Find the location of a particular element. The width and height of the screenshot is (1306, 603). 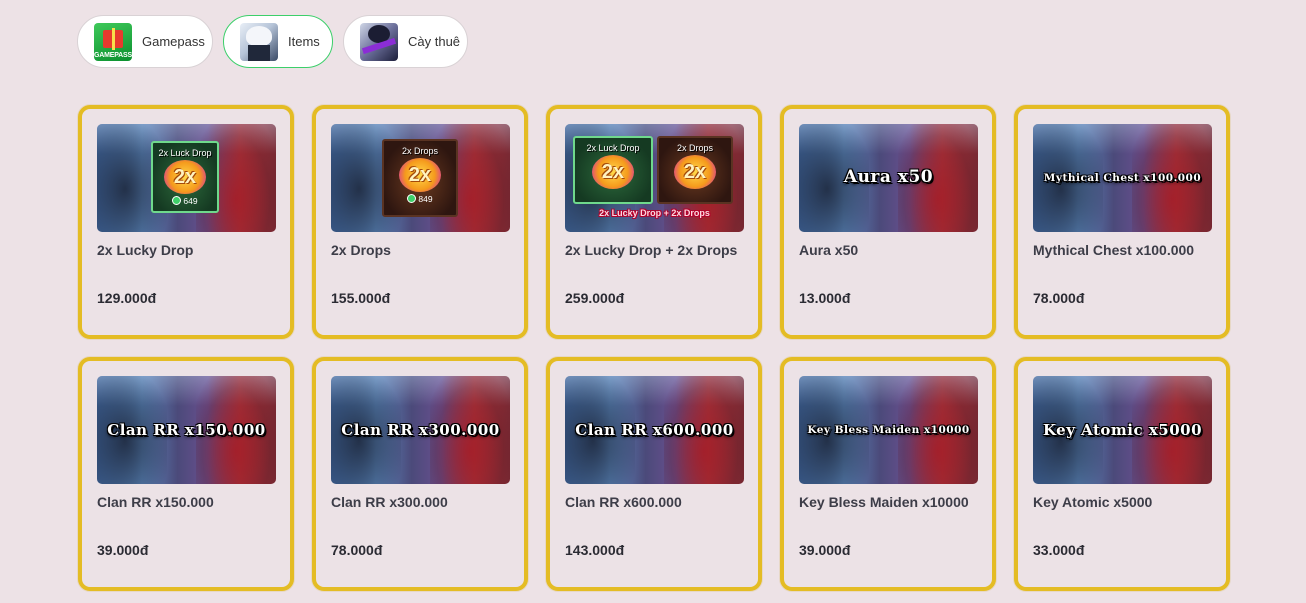

product-image: Clan RR x600.000 is located at coordinates (654, 430).